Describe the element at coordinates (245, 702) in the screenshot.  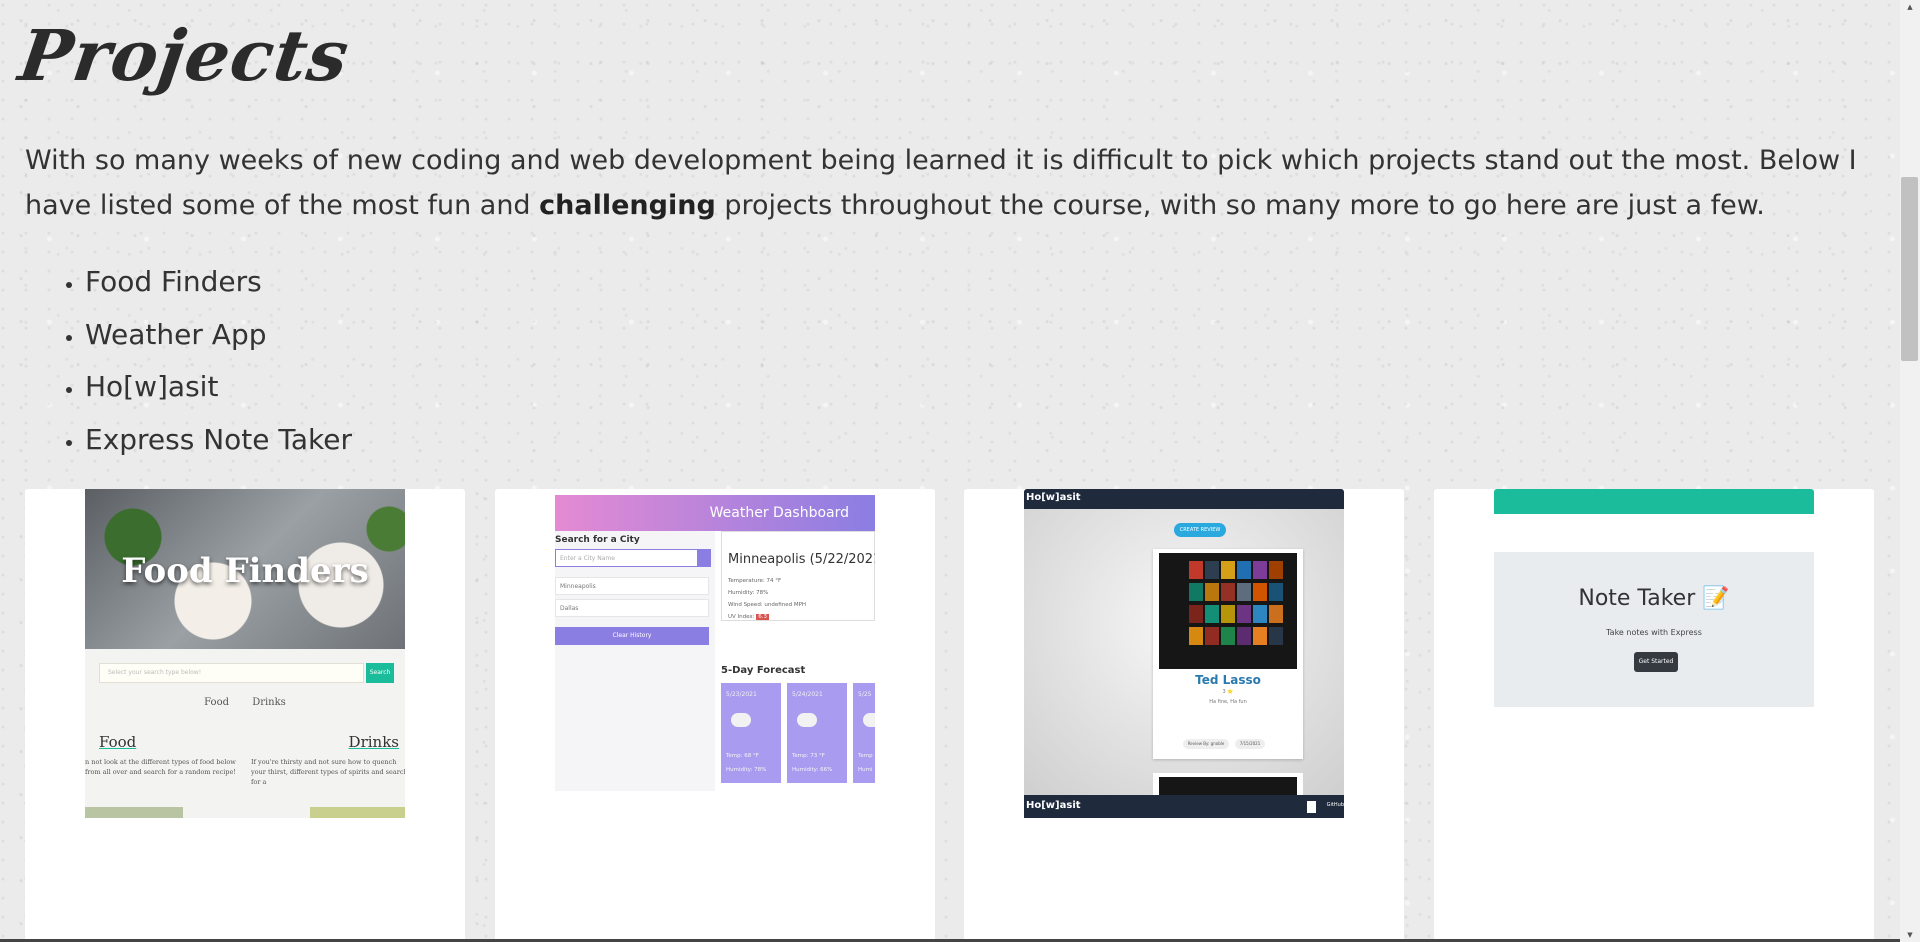
I see `food-finders-nav: Food Drinks` at that location.